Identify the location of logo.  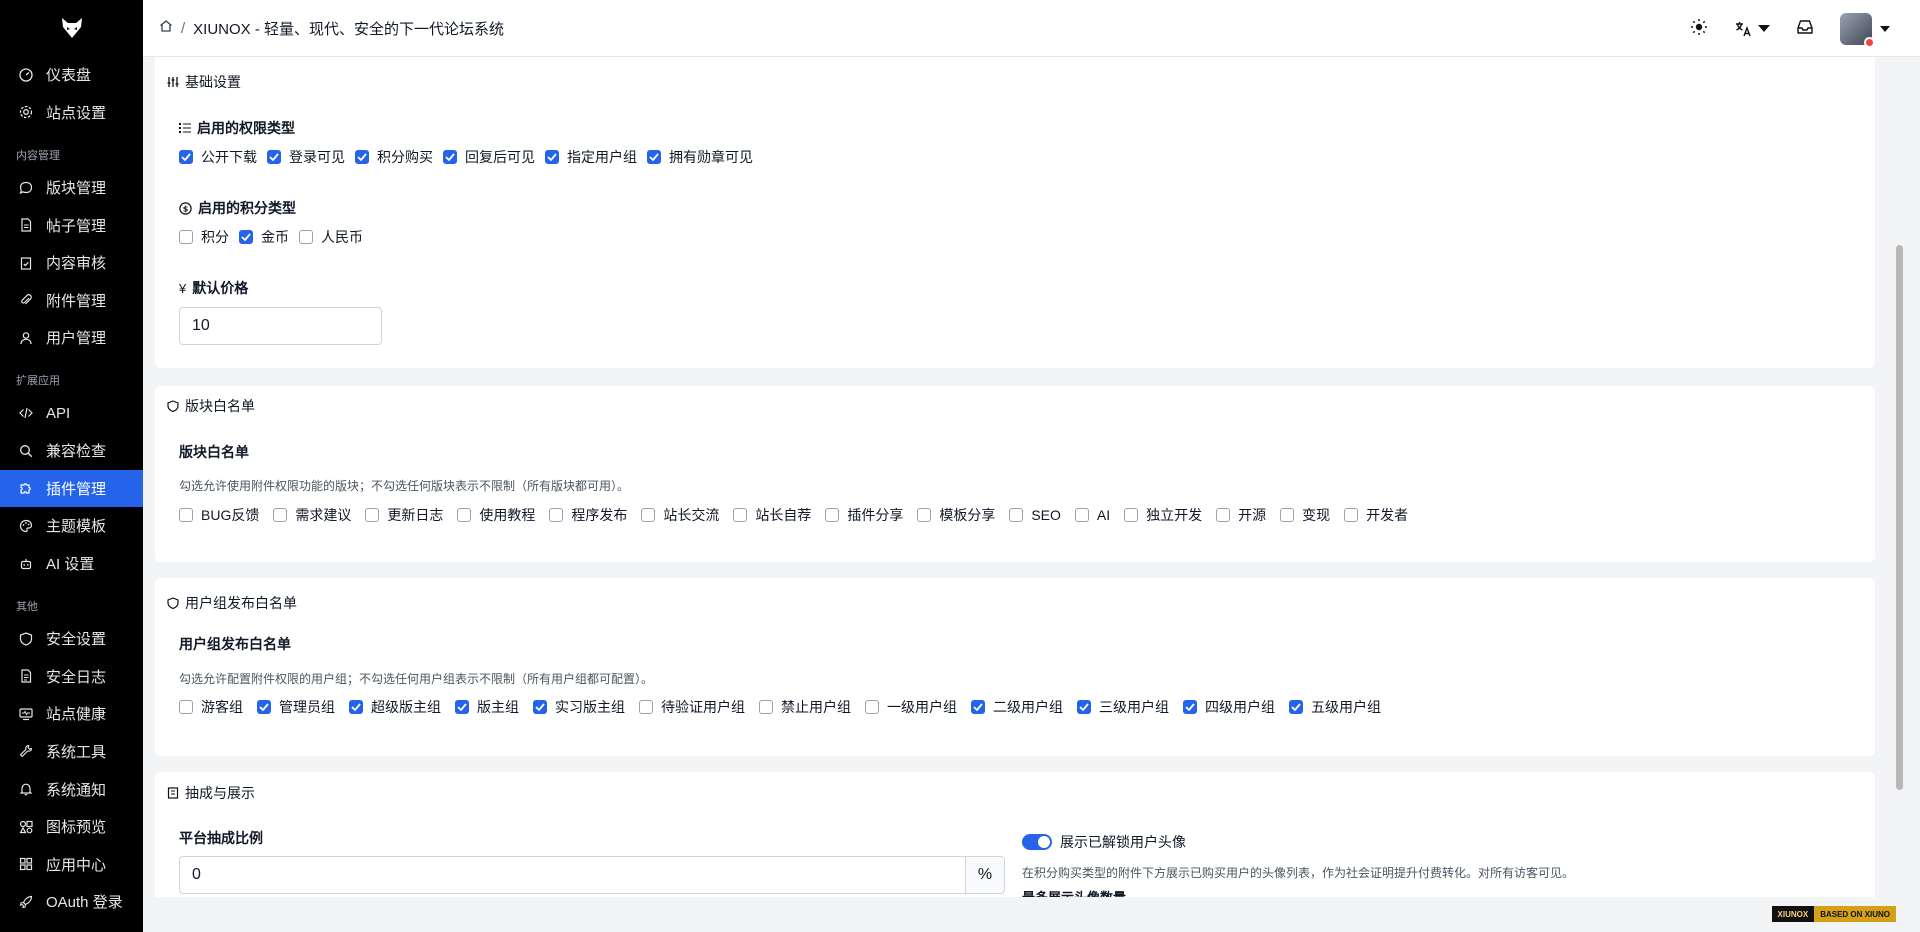
(71, 28).